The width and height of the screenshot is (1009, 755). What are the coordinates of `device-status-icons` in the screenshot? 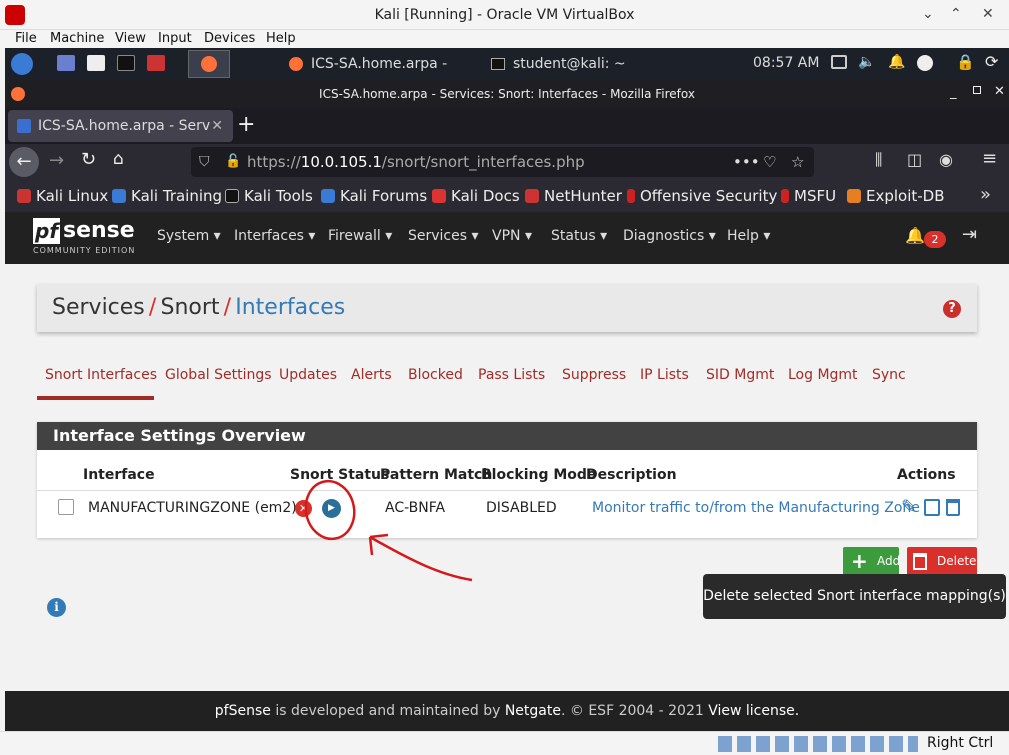 It's located at (818, 744).